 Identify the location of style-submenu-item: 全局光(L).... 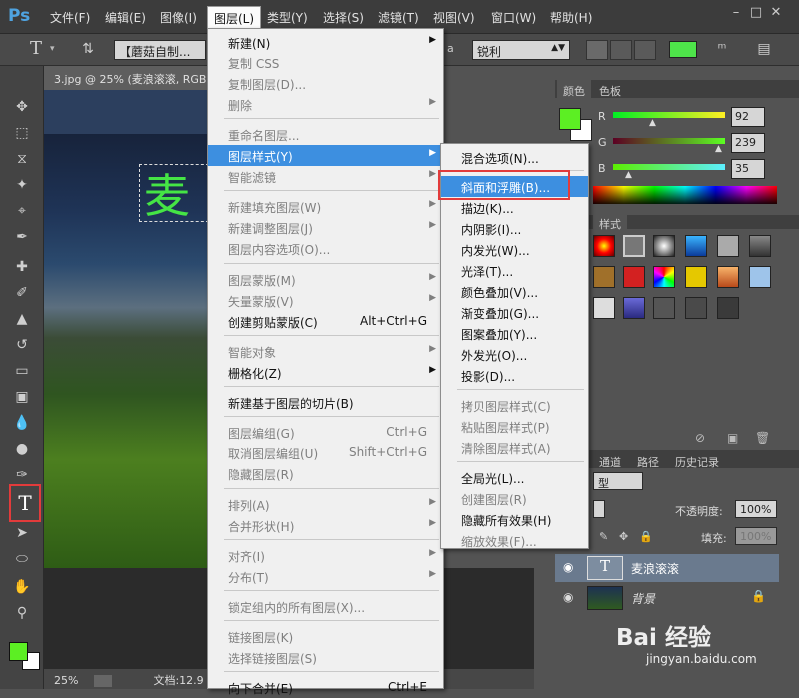
(514, 477).